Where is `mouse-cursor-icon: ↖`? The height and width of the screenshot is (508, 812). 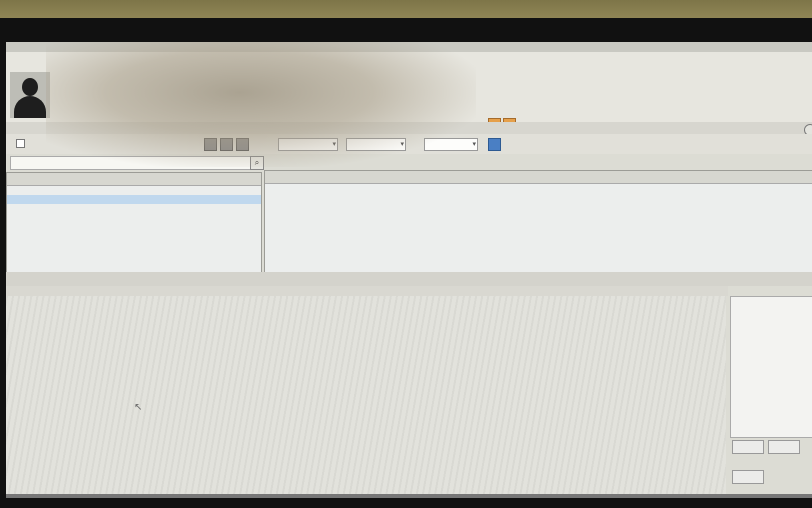
mouse-cursor-icon: ↖ is located at coordinates (138, 407).